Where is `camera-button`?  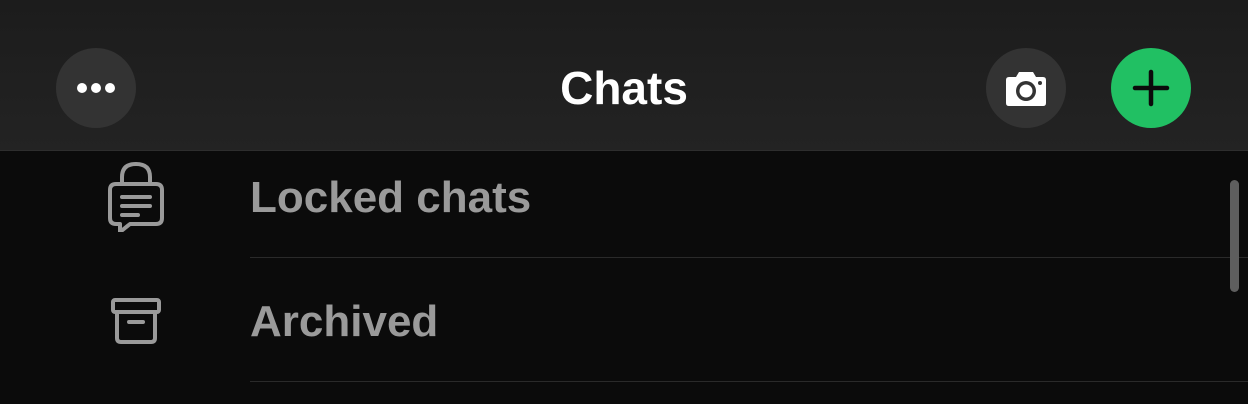
camera-button is located at coordinates (1026, 88).